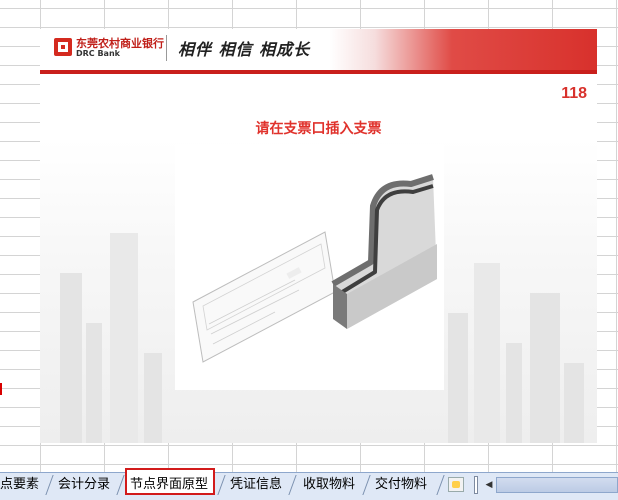 This screenshot has width=618, height=500. Describe the element at coordinates (318, 72) in the screenshot. I see `header-banner-stripe` at that location.